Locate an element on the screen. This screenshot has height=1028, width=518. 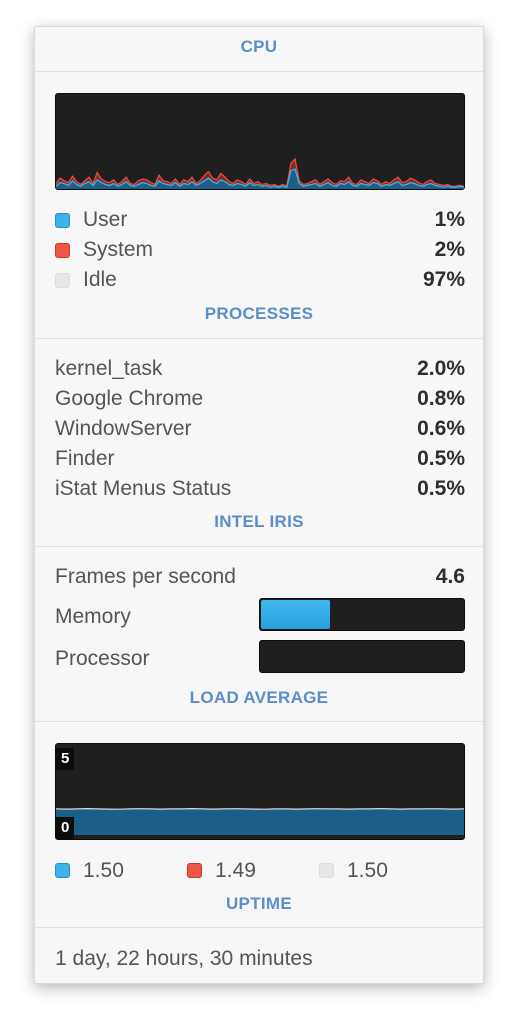
process-row: Finder 0.5% is located at coordinates (260, 459).